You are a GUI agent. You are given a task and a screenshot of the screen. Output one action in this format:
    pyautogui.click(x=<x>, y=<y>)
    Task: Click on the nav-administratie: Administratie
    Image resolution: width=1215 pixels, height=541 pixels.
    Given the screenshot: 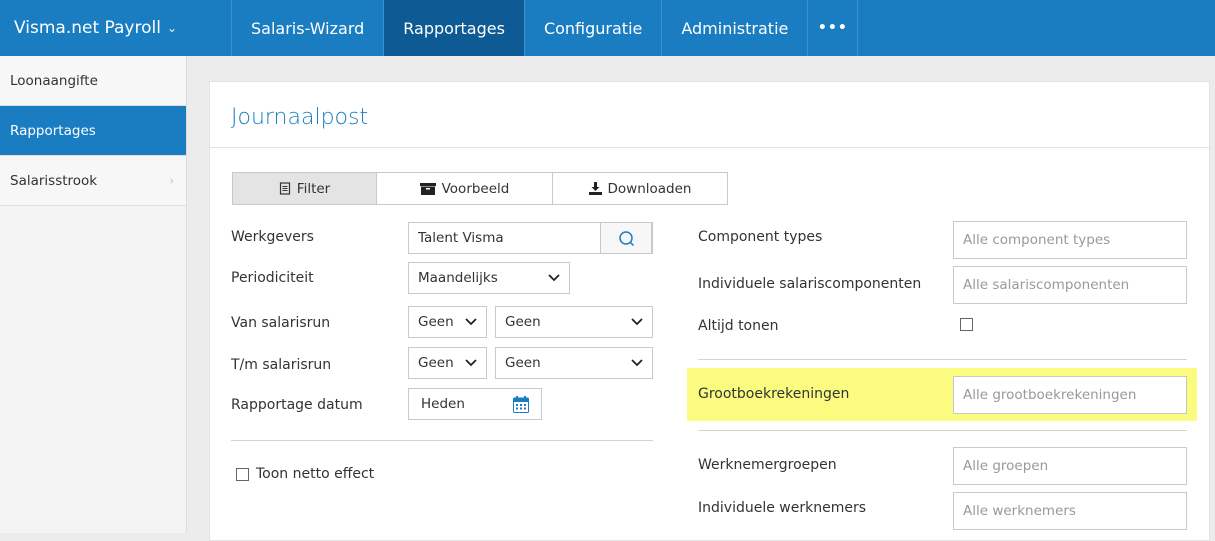 What is the action you would take?
    pyautogui.click(x=735, y=28)
    